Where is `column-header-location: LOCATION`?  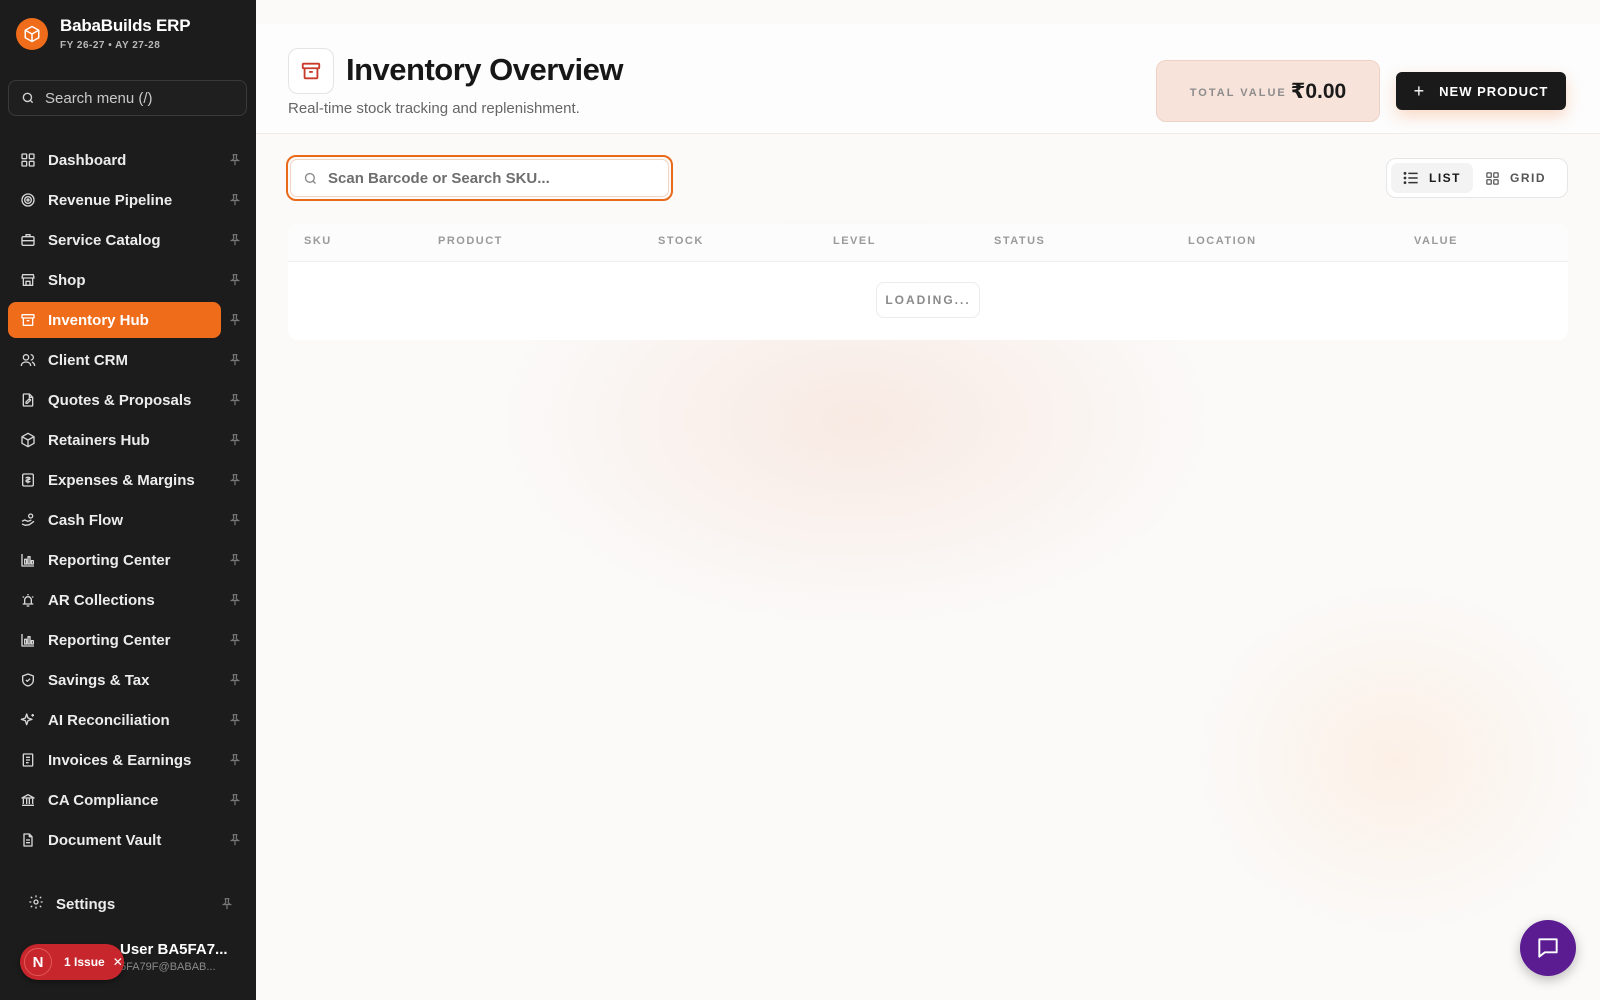
column-header-location: LOCATION is located at coordinates (1222, 241).